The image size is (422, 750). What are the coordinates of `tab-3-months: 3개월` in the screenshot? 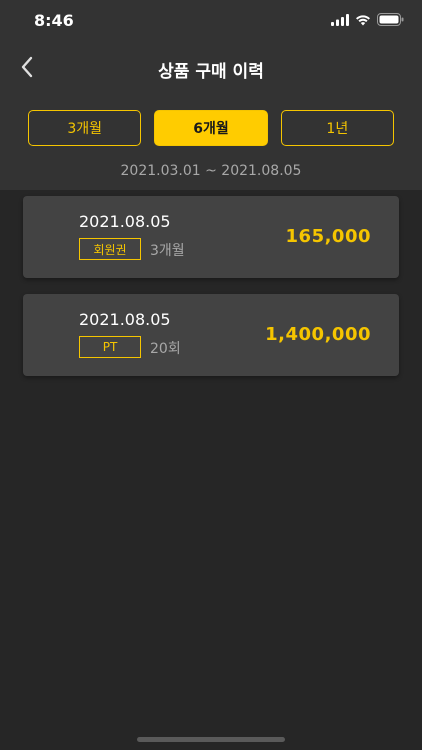 It's located at (85, 128).